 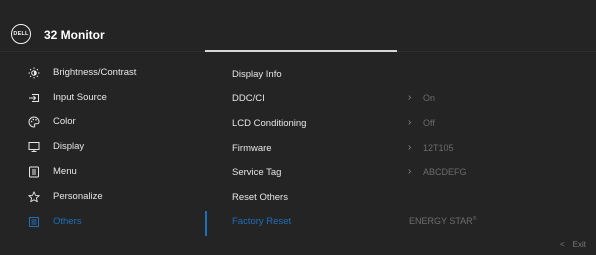 I want to click on brightness-icon, so click(x=34, y=73).